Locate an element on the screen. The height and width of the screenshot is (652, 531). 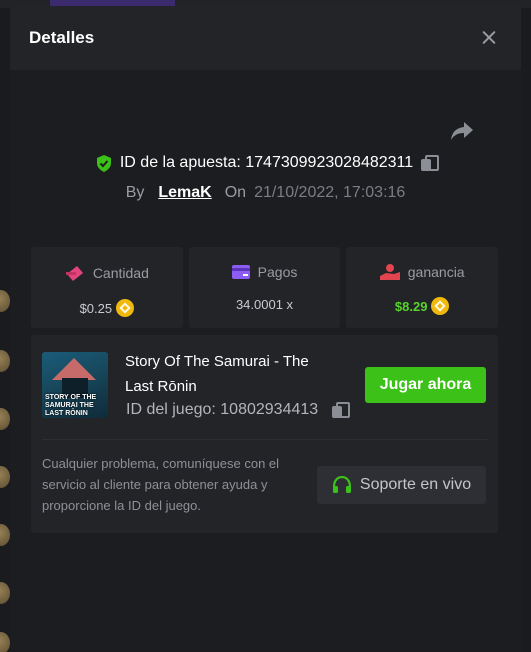
play-now-button: Jugar ahora is located at coordinates (425, 385).